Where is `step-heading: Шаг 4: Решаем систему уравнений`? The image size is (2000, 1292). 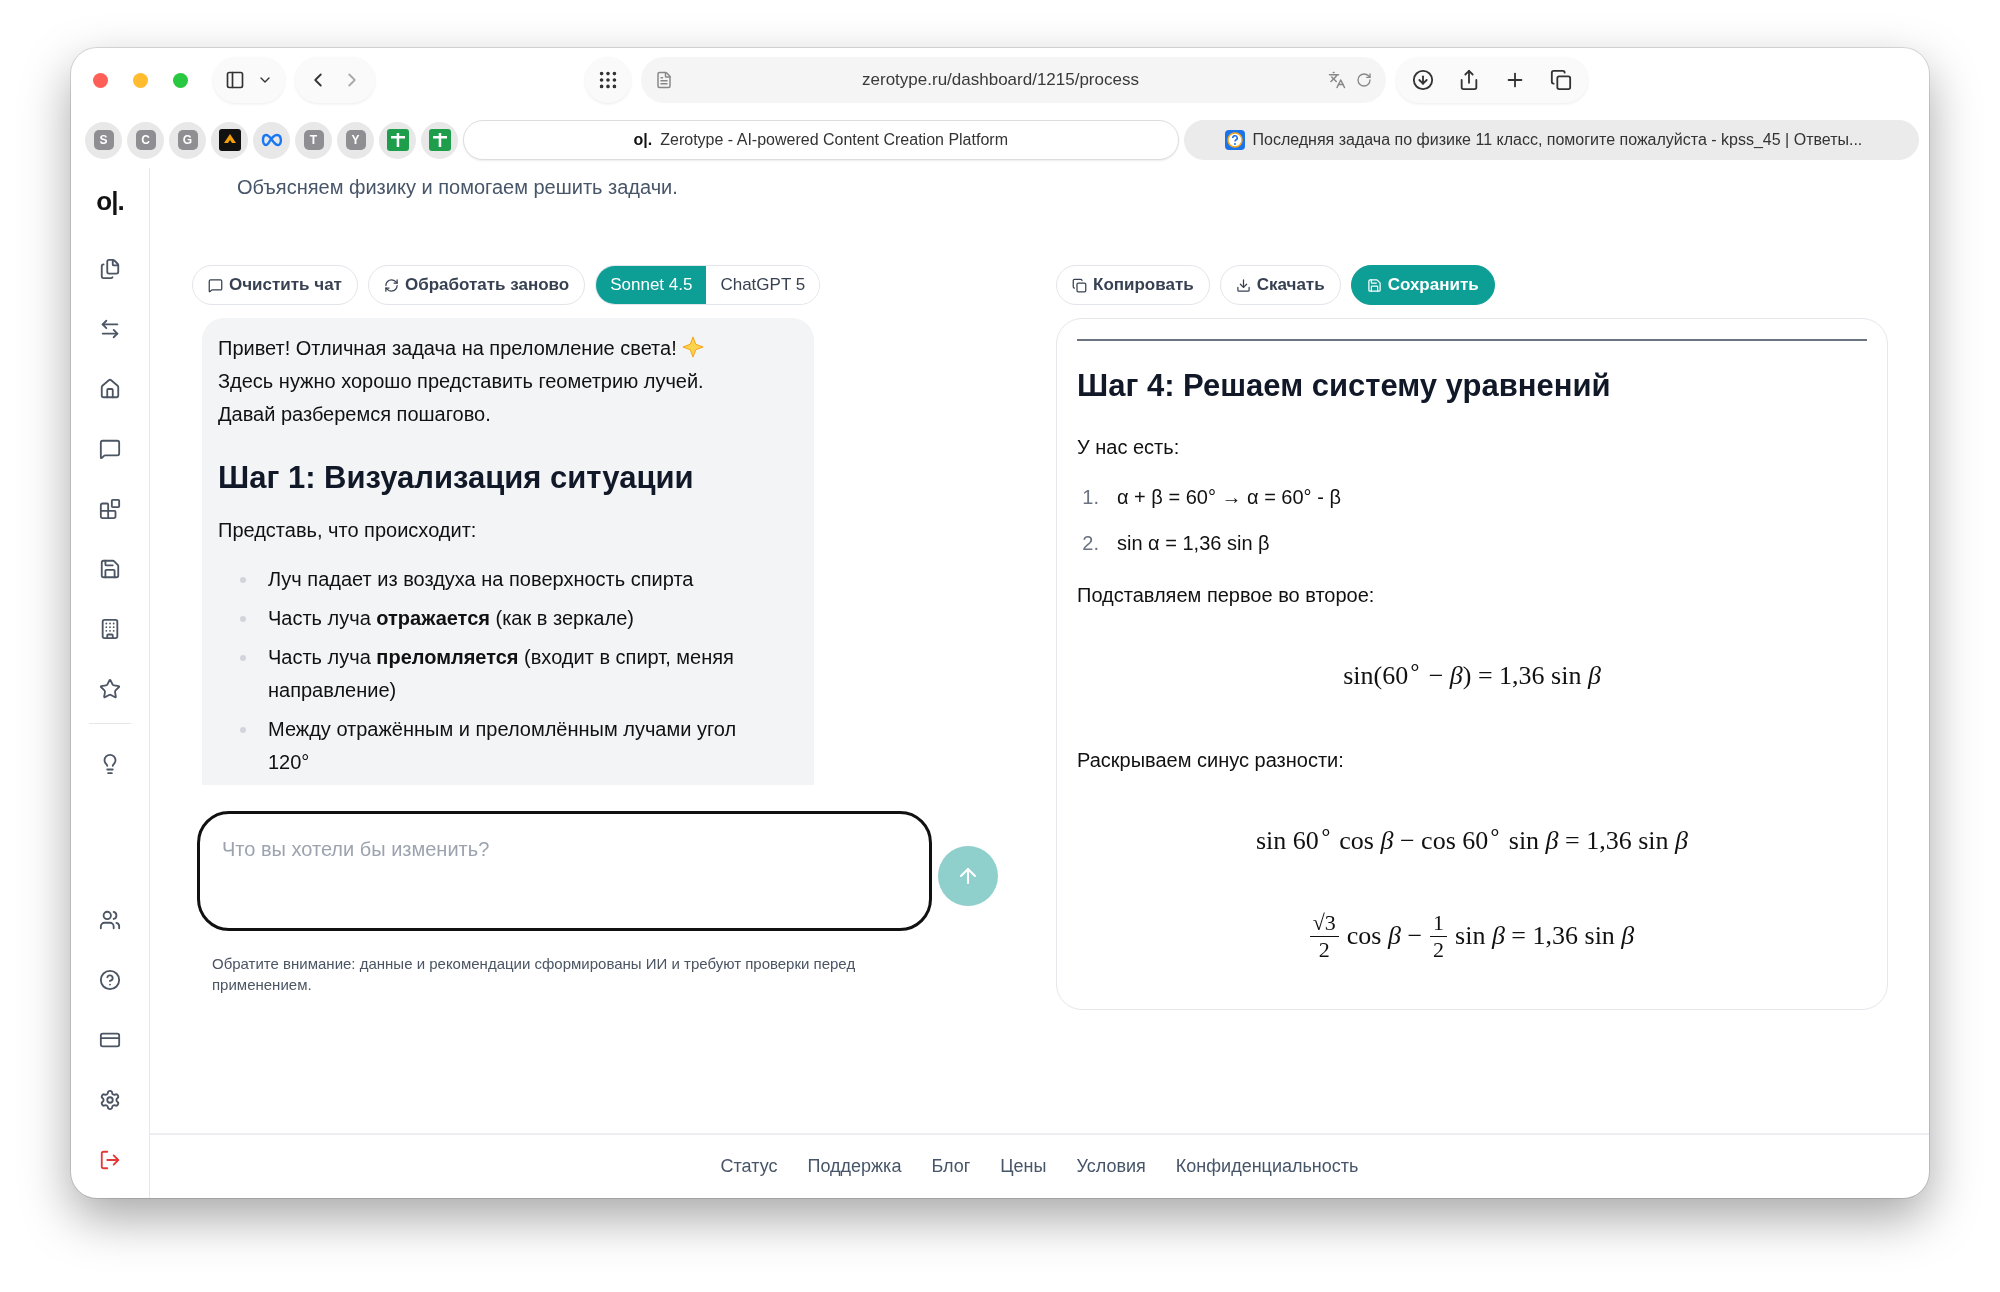
step-heading: Шаг 4: Решаем систему уравнений is located at coordinates (1344, 386).